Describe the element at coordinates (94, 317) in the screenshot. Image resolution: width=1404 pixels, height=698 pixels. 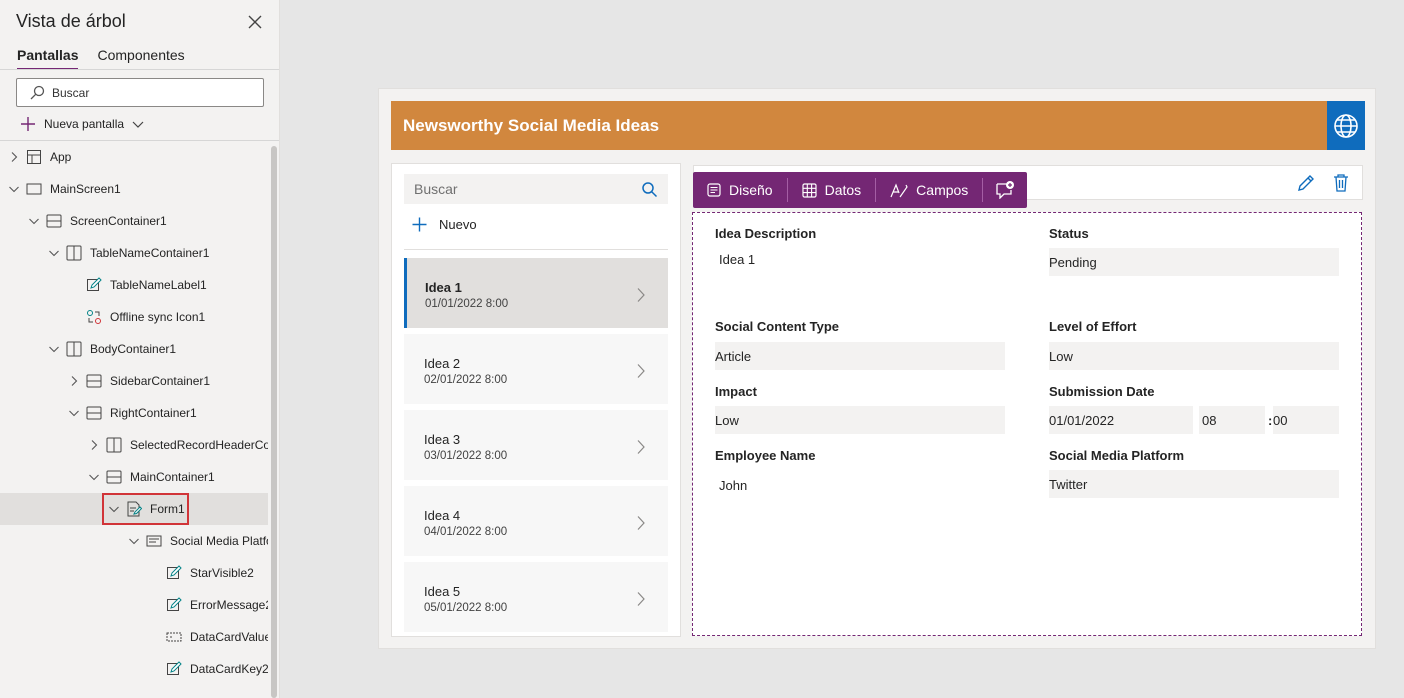
I see `offline-sync-icon` at that location.